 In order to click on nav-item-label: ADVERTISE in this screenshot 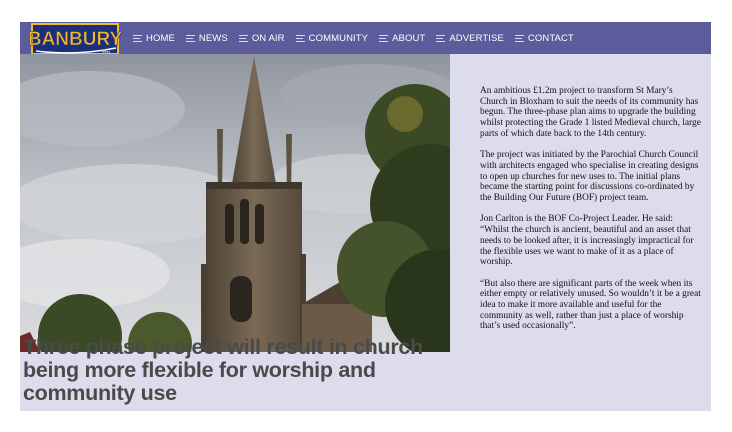, I will do `click(476, 38)`.